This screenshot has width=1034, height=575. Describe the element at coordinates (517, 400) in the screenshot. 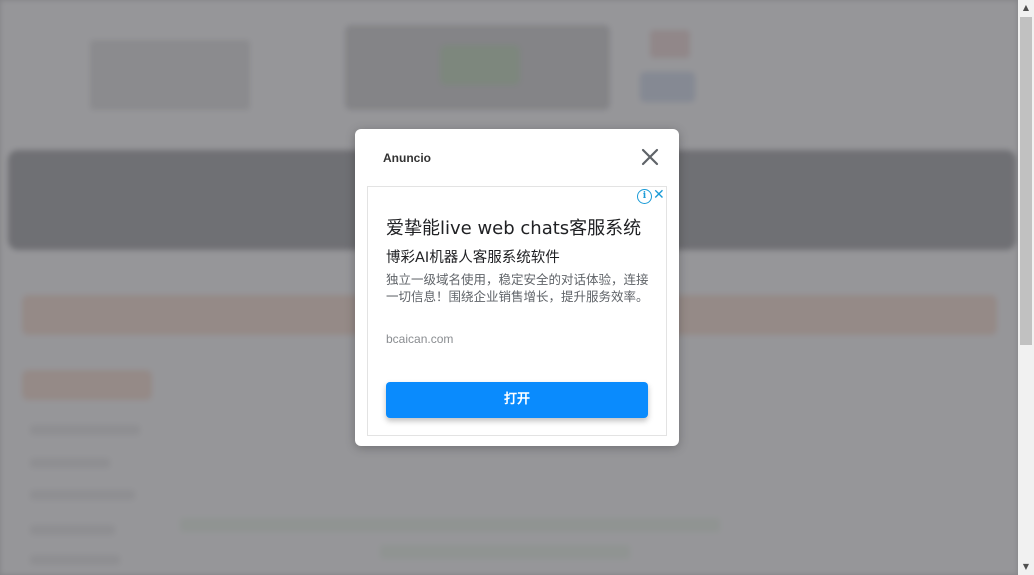

I see `open-button: 打开` at that location.